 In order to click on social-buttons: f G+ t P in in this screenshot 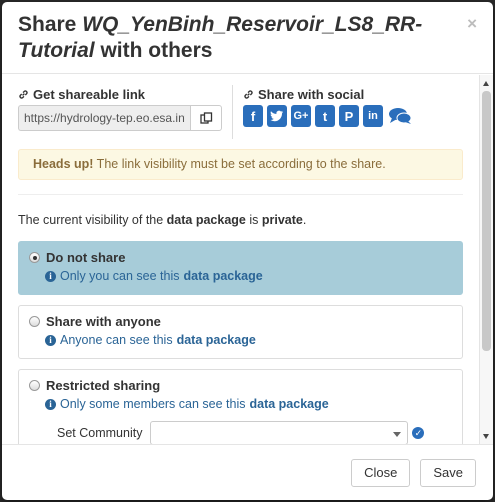, I will do `click(328, 116)`.